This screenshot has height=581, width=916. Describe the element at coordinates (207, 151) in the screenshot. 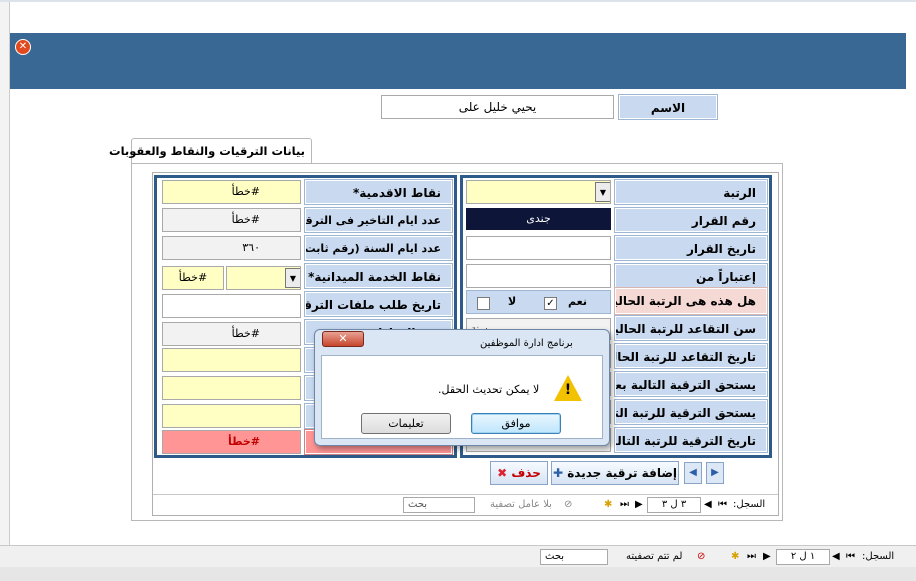

I see `tab-promotions-label: بيانات الترقيات والنقاط والعقوبات` at that location.